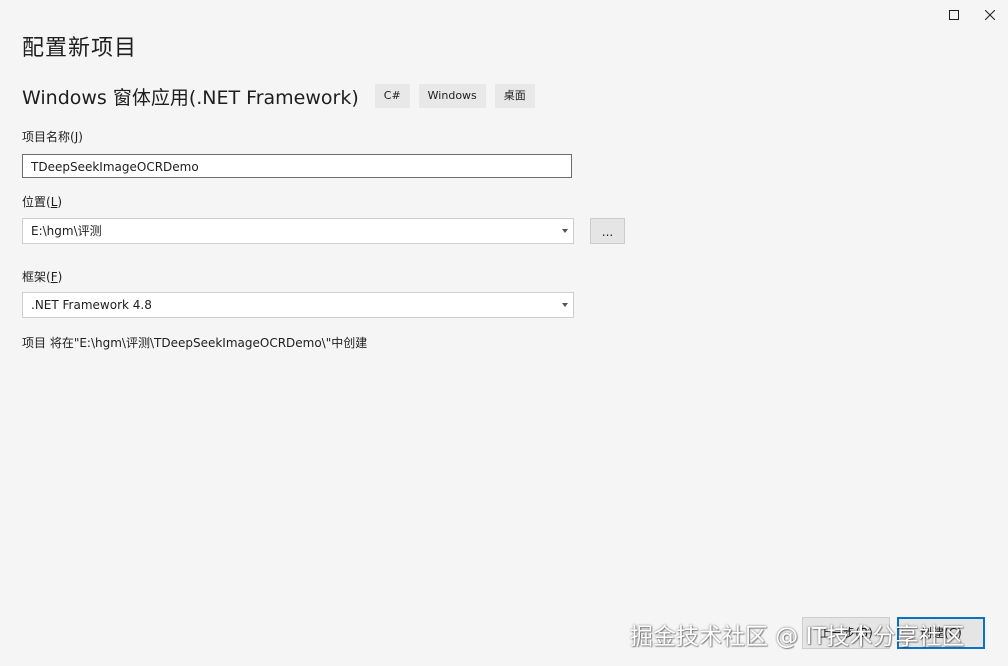 The image size is (1008, 666). Describe the element at coordinates (297, 166) in the screenshot. I see `project-name-input: TDeepSeekImageOCRDemo` at that location.